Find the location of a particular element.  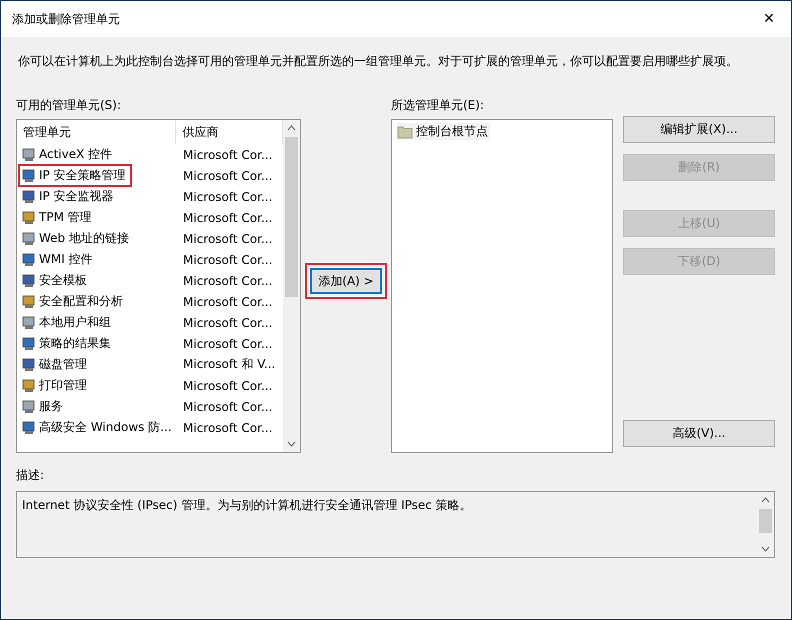

scrollbar is located at coordinates (291, 286).